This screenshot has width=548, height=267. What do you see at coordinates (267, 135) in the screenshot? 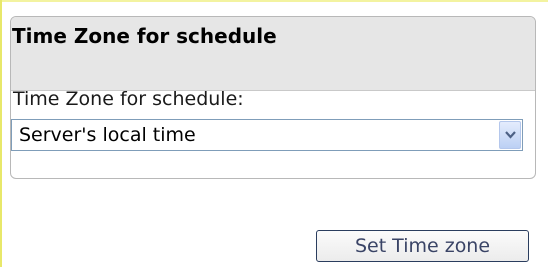
I see `time-zone-select: Server's local time` at bounding box center [267, 135].